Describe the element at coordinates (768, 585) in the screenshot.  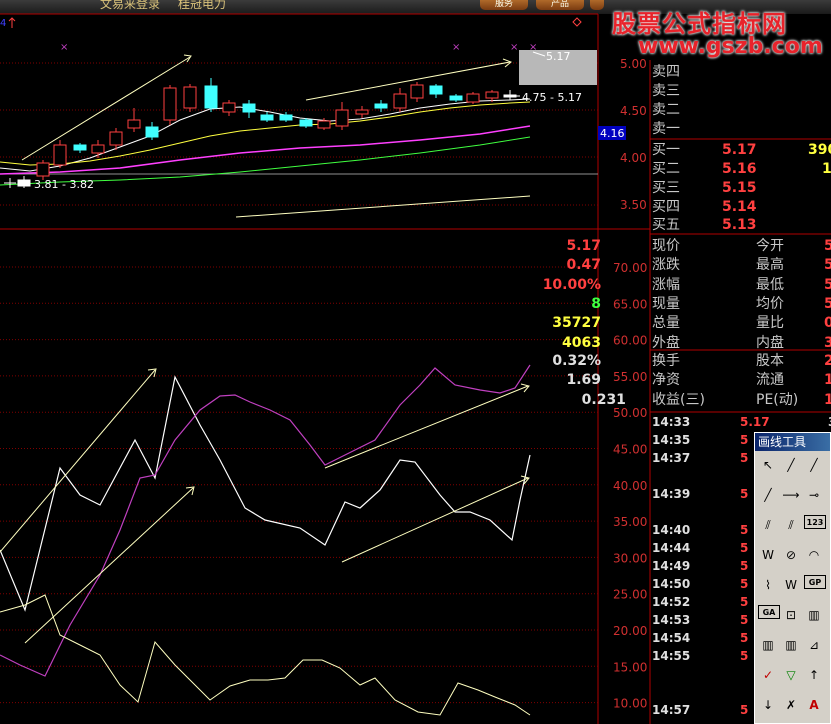
I see `pattern-icon: ⌇` at that location.